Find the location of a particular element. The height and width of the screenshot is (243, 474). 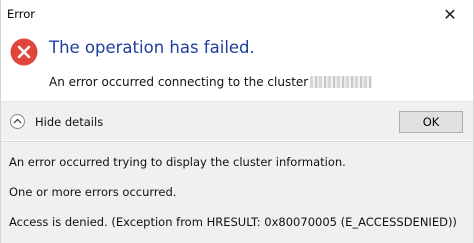

ok-button: OK is located at coordinates (431, 122).